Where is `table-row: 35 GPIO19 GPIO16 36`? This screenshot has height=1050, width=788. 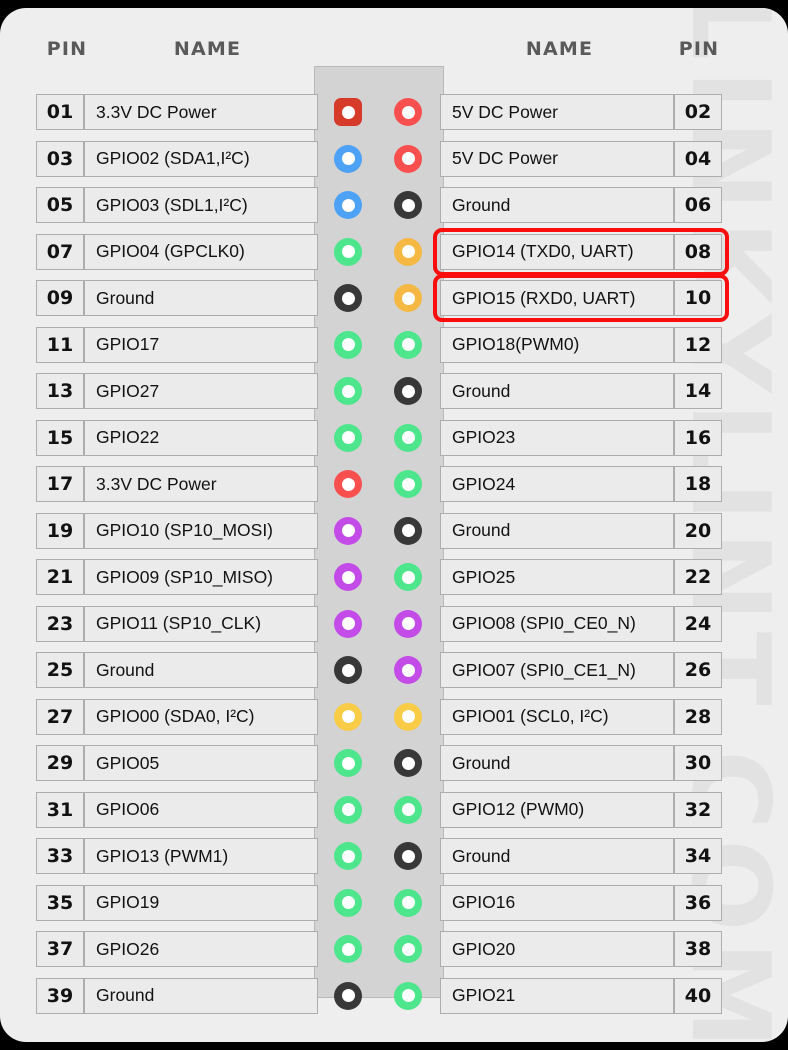
table-row: 35 GPIO19 GPIO16 36 is located at coordinates (394, 902).